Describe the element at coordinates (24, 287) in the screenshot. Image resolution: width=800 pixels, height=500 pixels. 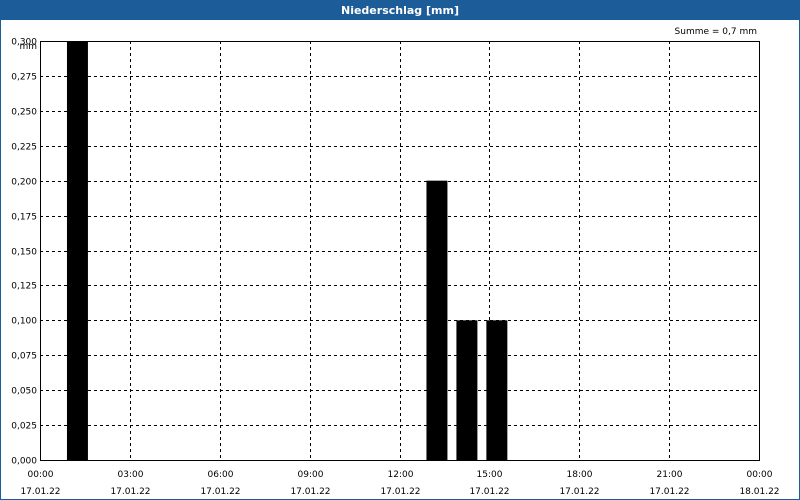
I see `y-tick-label: 0,125` at that location.